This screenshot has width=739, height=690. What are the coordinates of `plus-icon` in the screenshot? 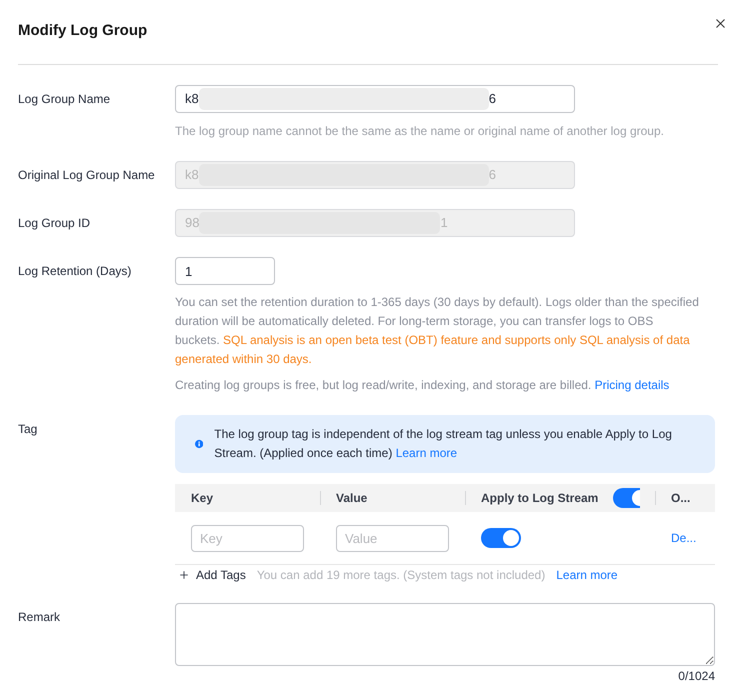 It's located at (184, 575).